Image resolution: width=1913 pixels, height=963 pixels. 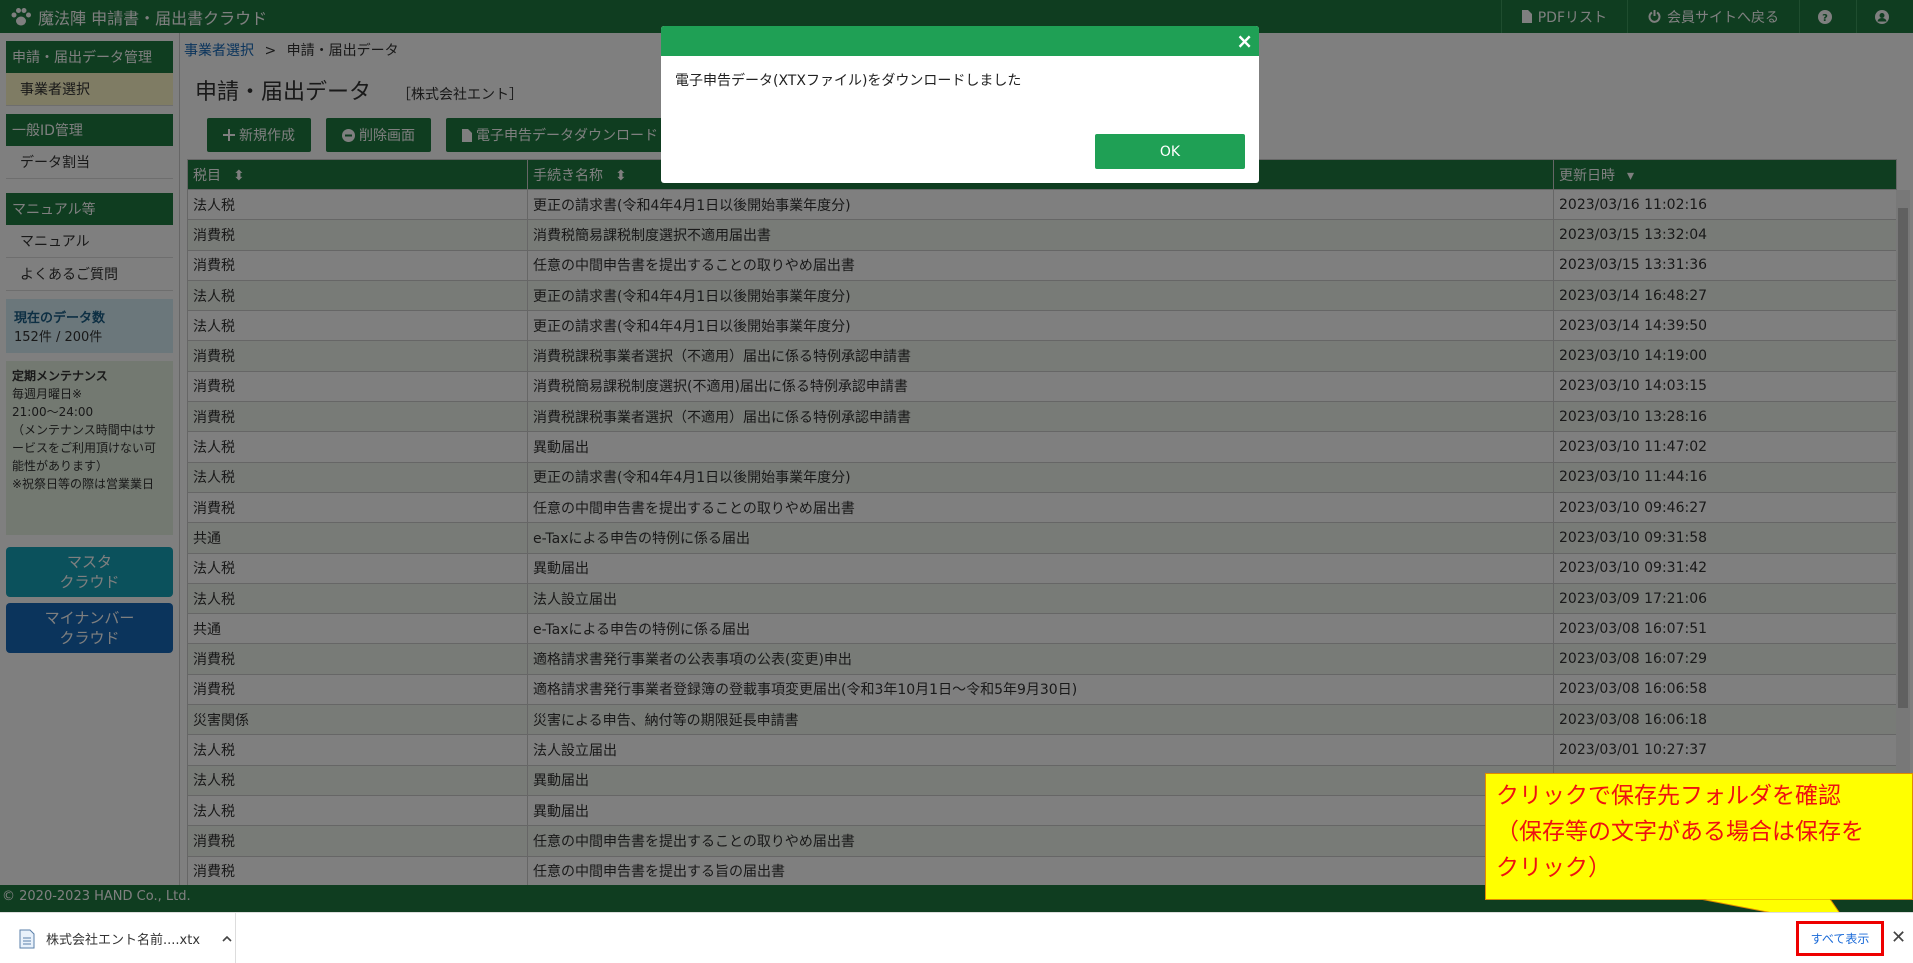 What do you see at coordinates (27, 938) in the screenshot?
I see `document-icon` at bounding box center [27, 938].